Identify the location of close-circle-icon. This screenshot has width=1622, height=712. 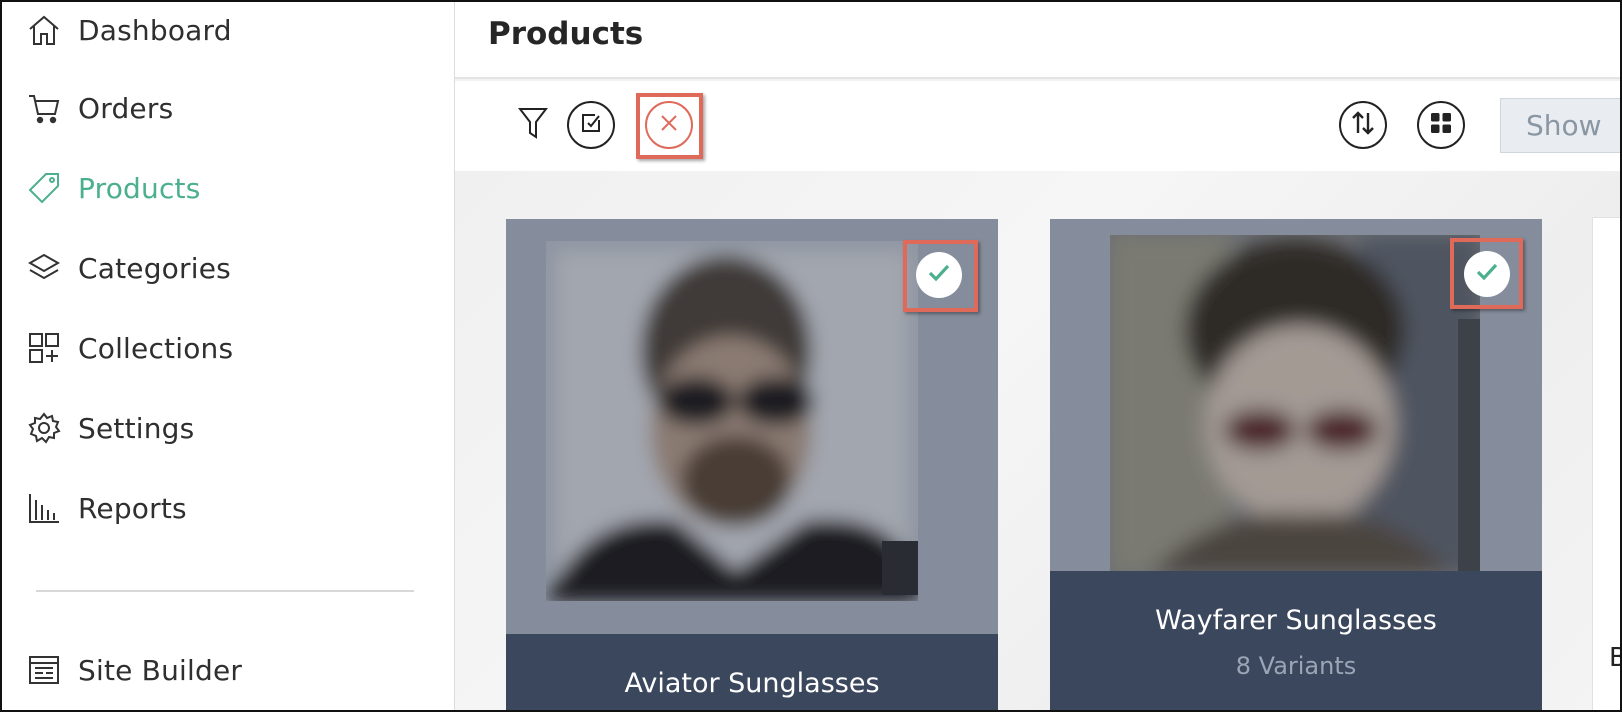
(669, 125).